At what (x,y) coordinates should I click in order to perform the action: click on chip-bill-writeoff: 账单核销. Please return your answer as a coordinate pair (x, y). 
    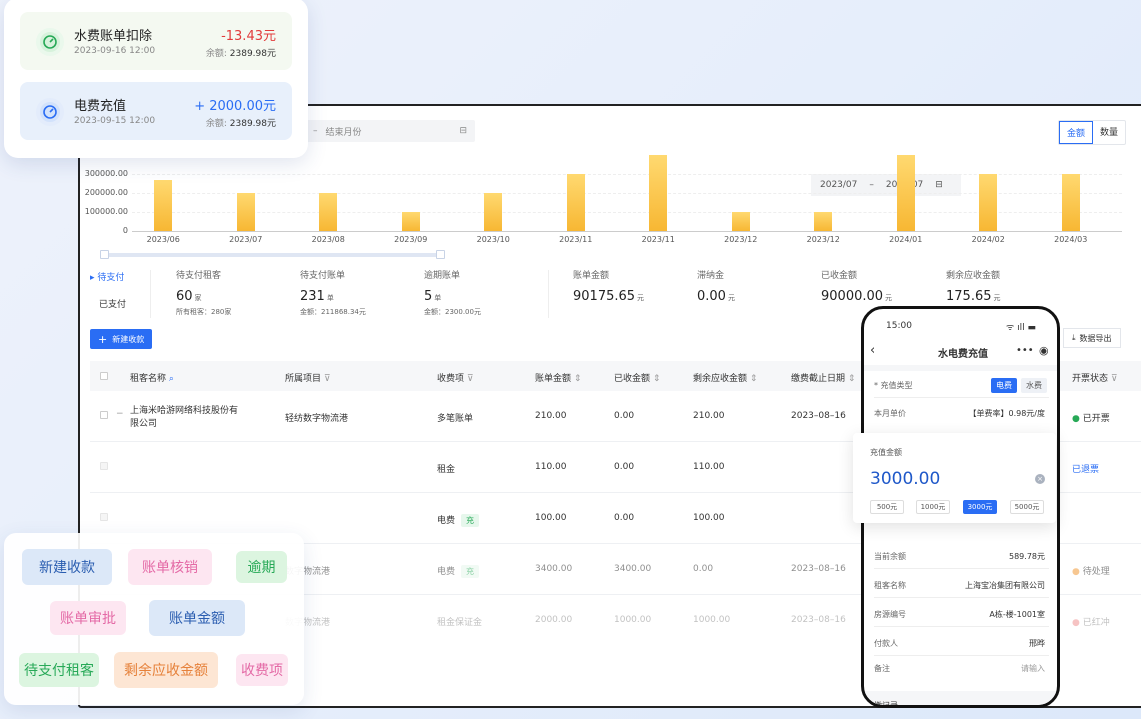
    Looking at the image, I should click on (170, 567).